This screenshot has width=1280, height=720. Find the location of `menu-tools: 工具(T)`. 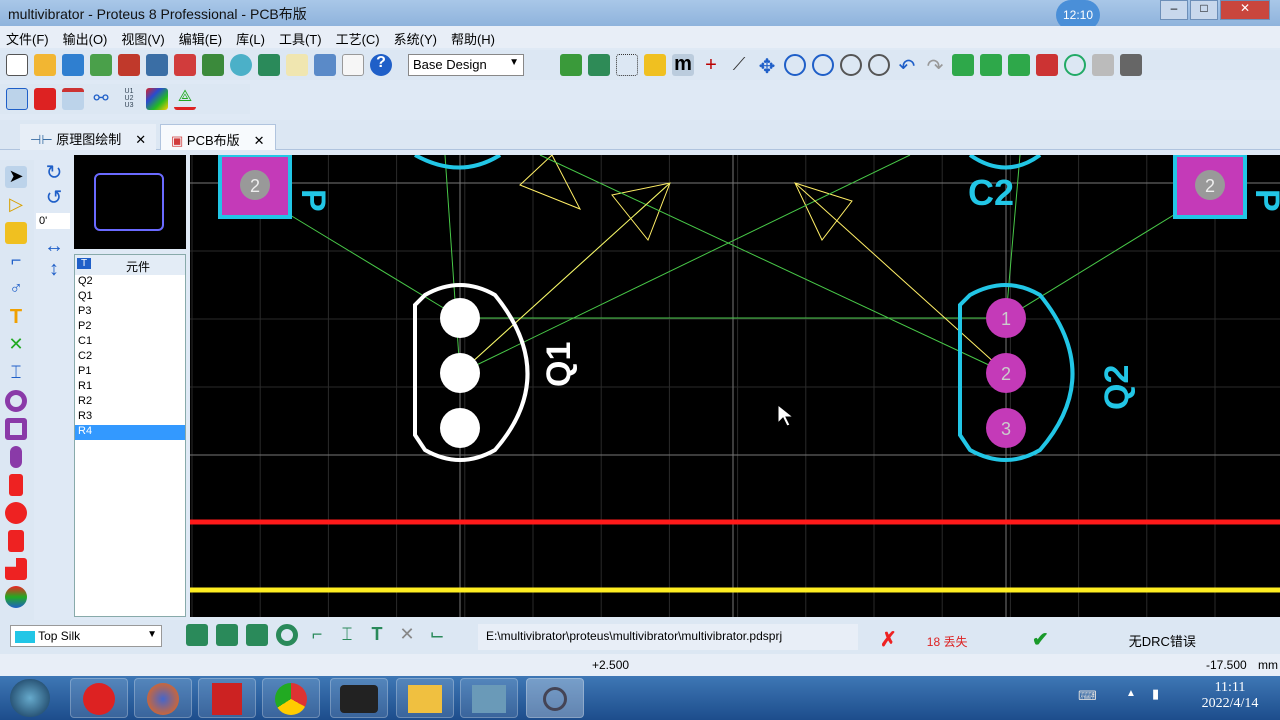

menu-tools: 工具(T) is located at coordinates (300, 38).